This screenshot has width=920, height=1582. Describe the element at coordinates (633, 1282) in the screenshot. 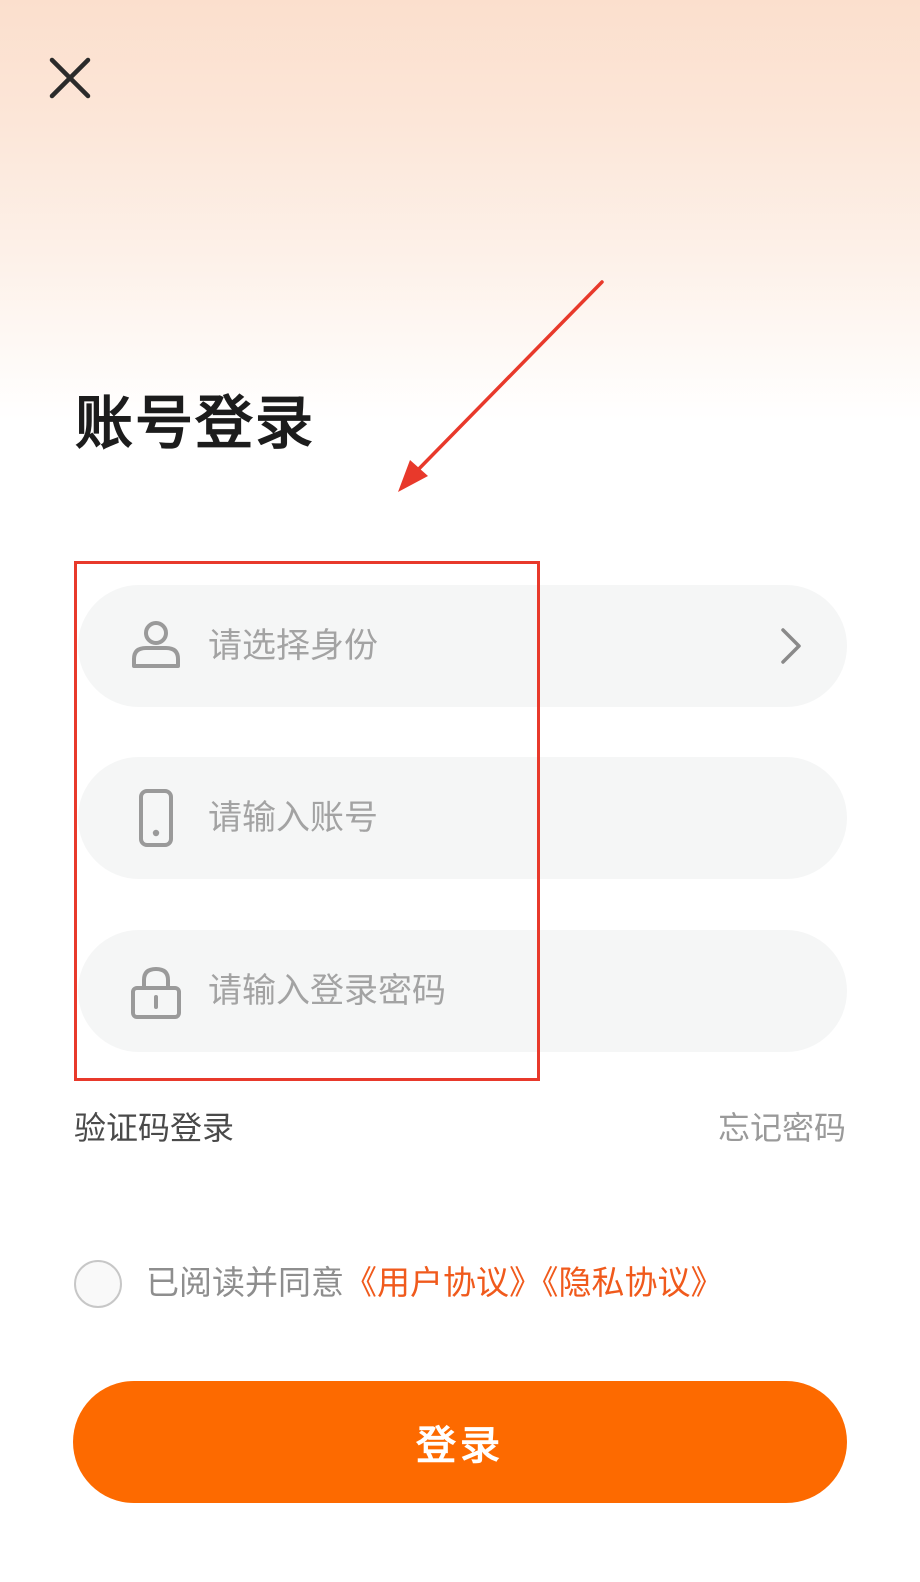

I see `privacy-policy-link: 《隐私协议》` at that location.